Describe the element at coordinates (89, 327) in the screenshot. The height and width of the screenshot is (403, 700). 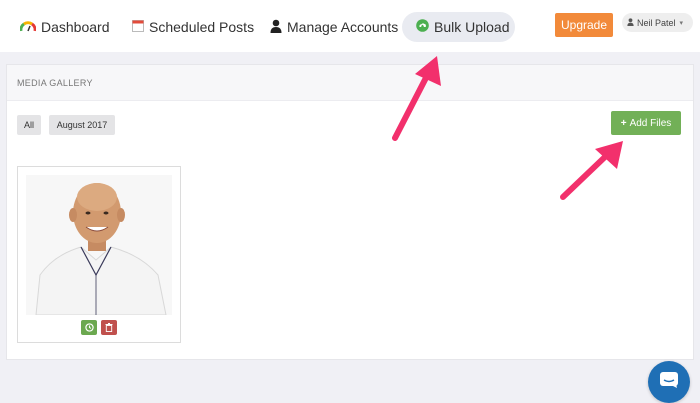
I see `clock-icon` at that location.